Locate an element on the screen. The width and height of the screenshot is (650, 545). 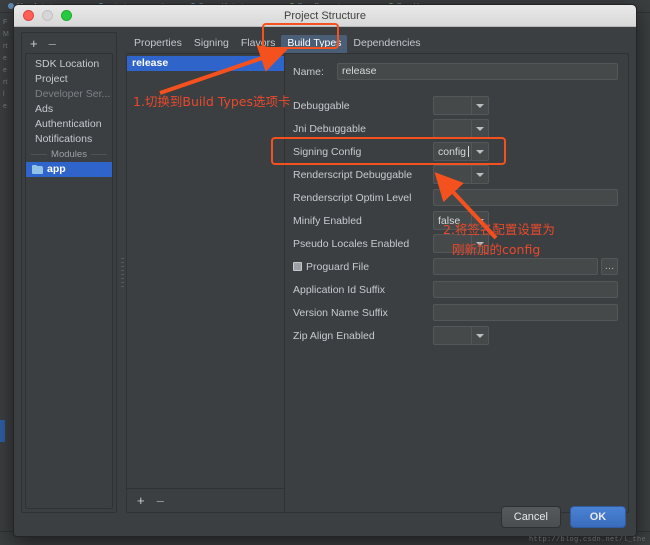
proguard-file-input is located at coordinates (515, 266).